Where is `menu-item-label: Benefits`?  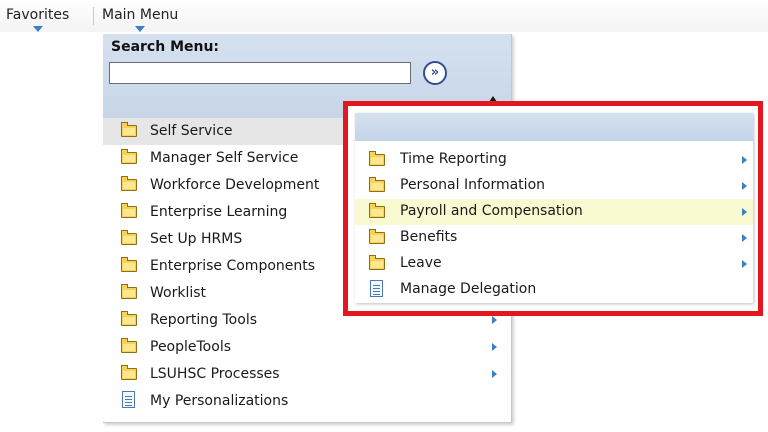 menu-item-label: Benefits is located at coordinates (429, 237).